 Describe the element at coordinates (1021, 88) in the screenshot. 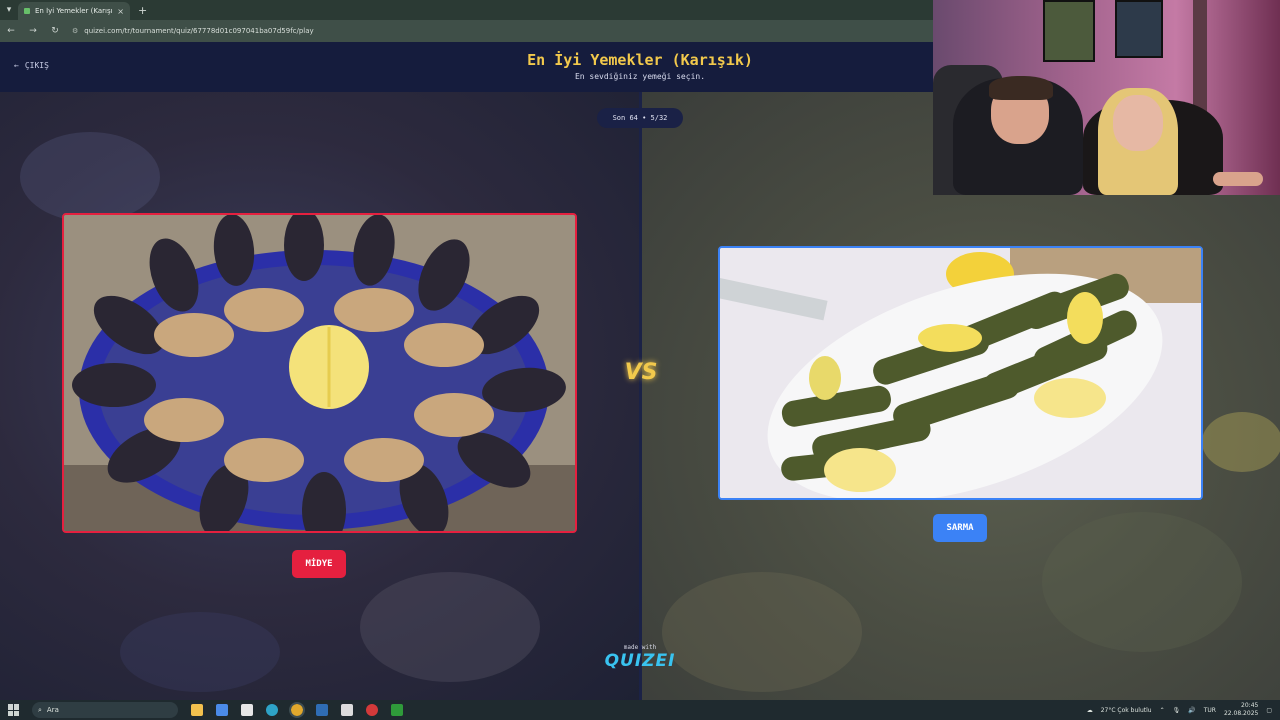

I see `person-left-hair` at that location.